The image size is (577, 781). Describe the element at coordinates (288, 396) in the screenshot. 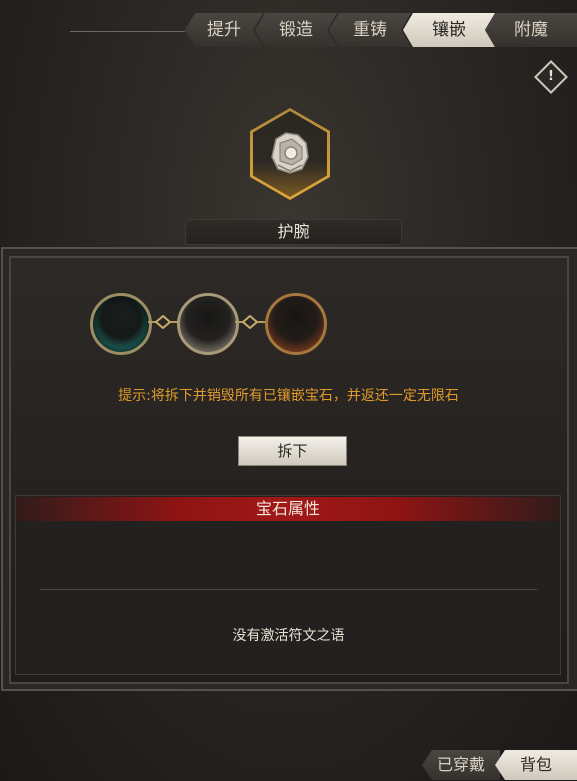

I see `hint-text: 提示:将拆下并销毁所有已镶嵌宝石，并返还一定无限石` at that location.